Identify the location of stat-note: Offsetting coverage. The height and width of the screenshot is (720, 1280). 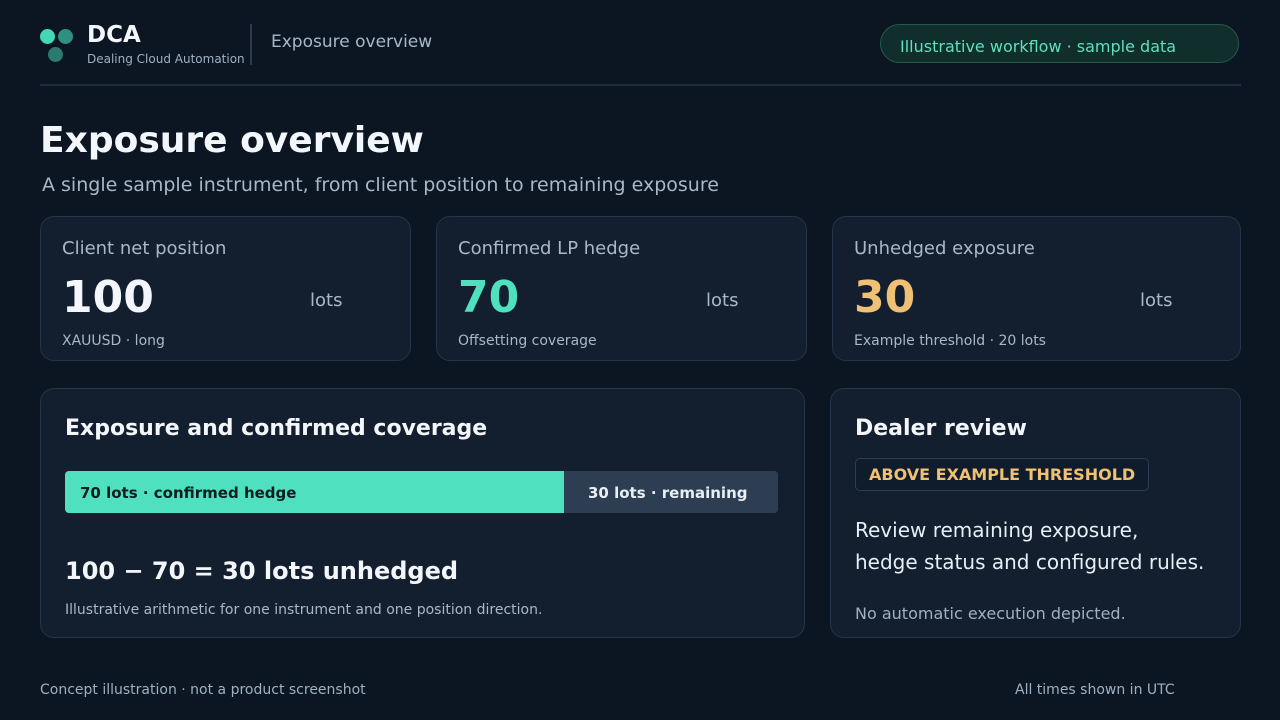
(527, 341).